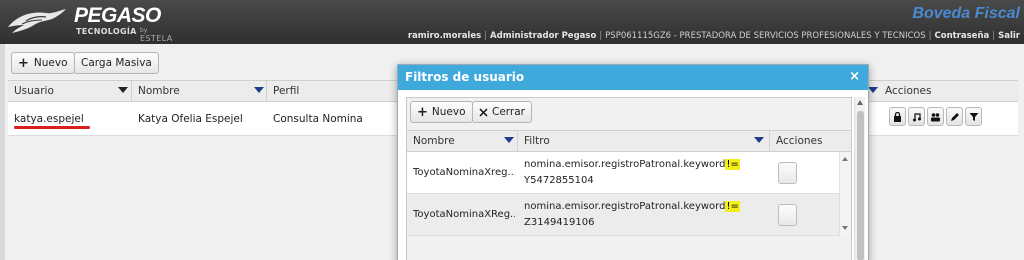 Image resolution: width=1024 pixels, height=260 pixels. I want to click on filters-grid-scrollbar, so click(844, 194).